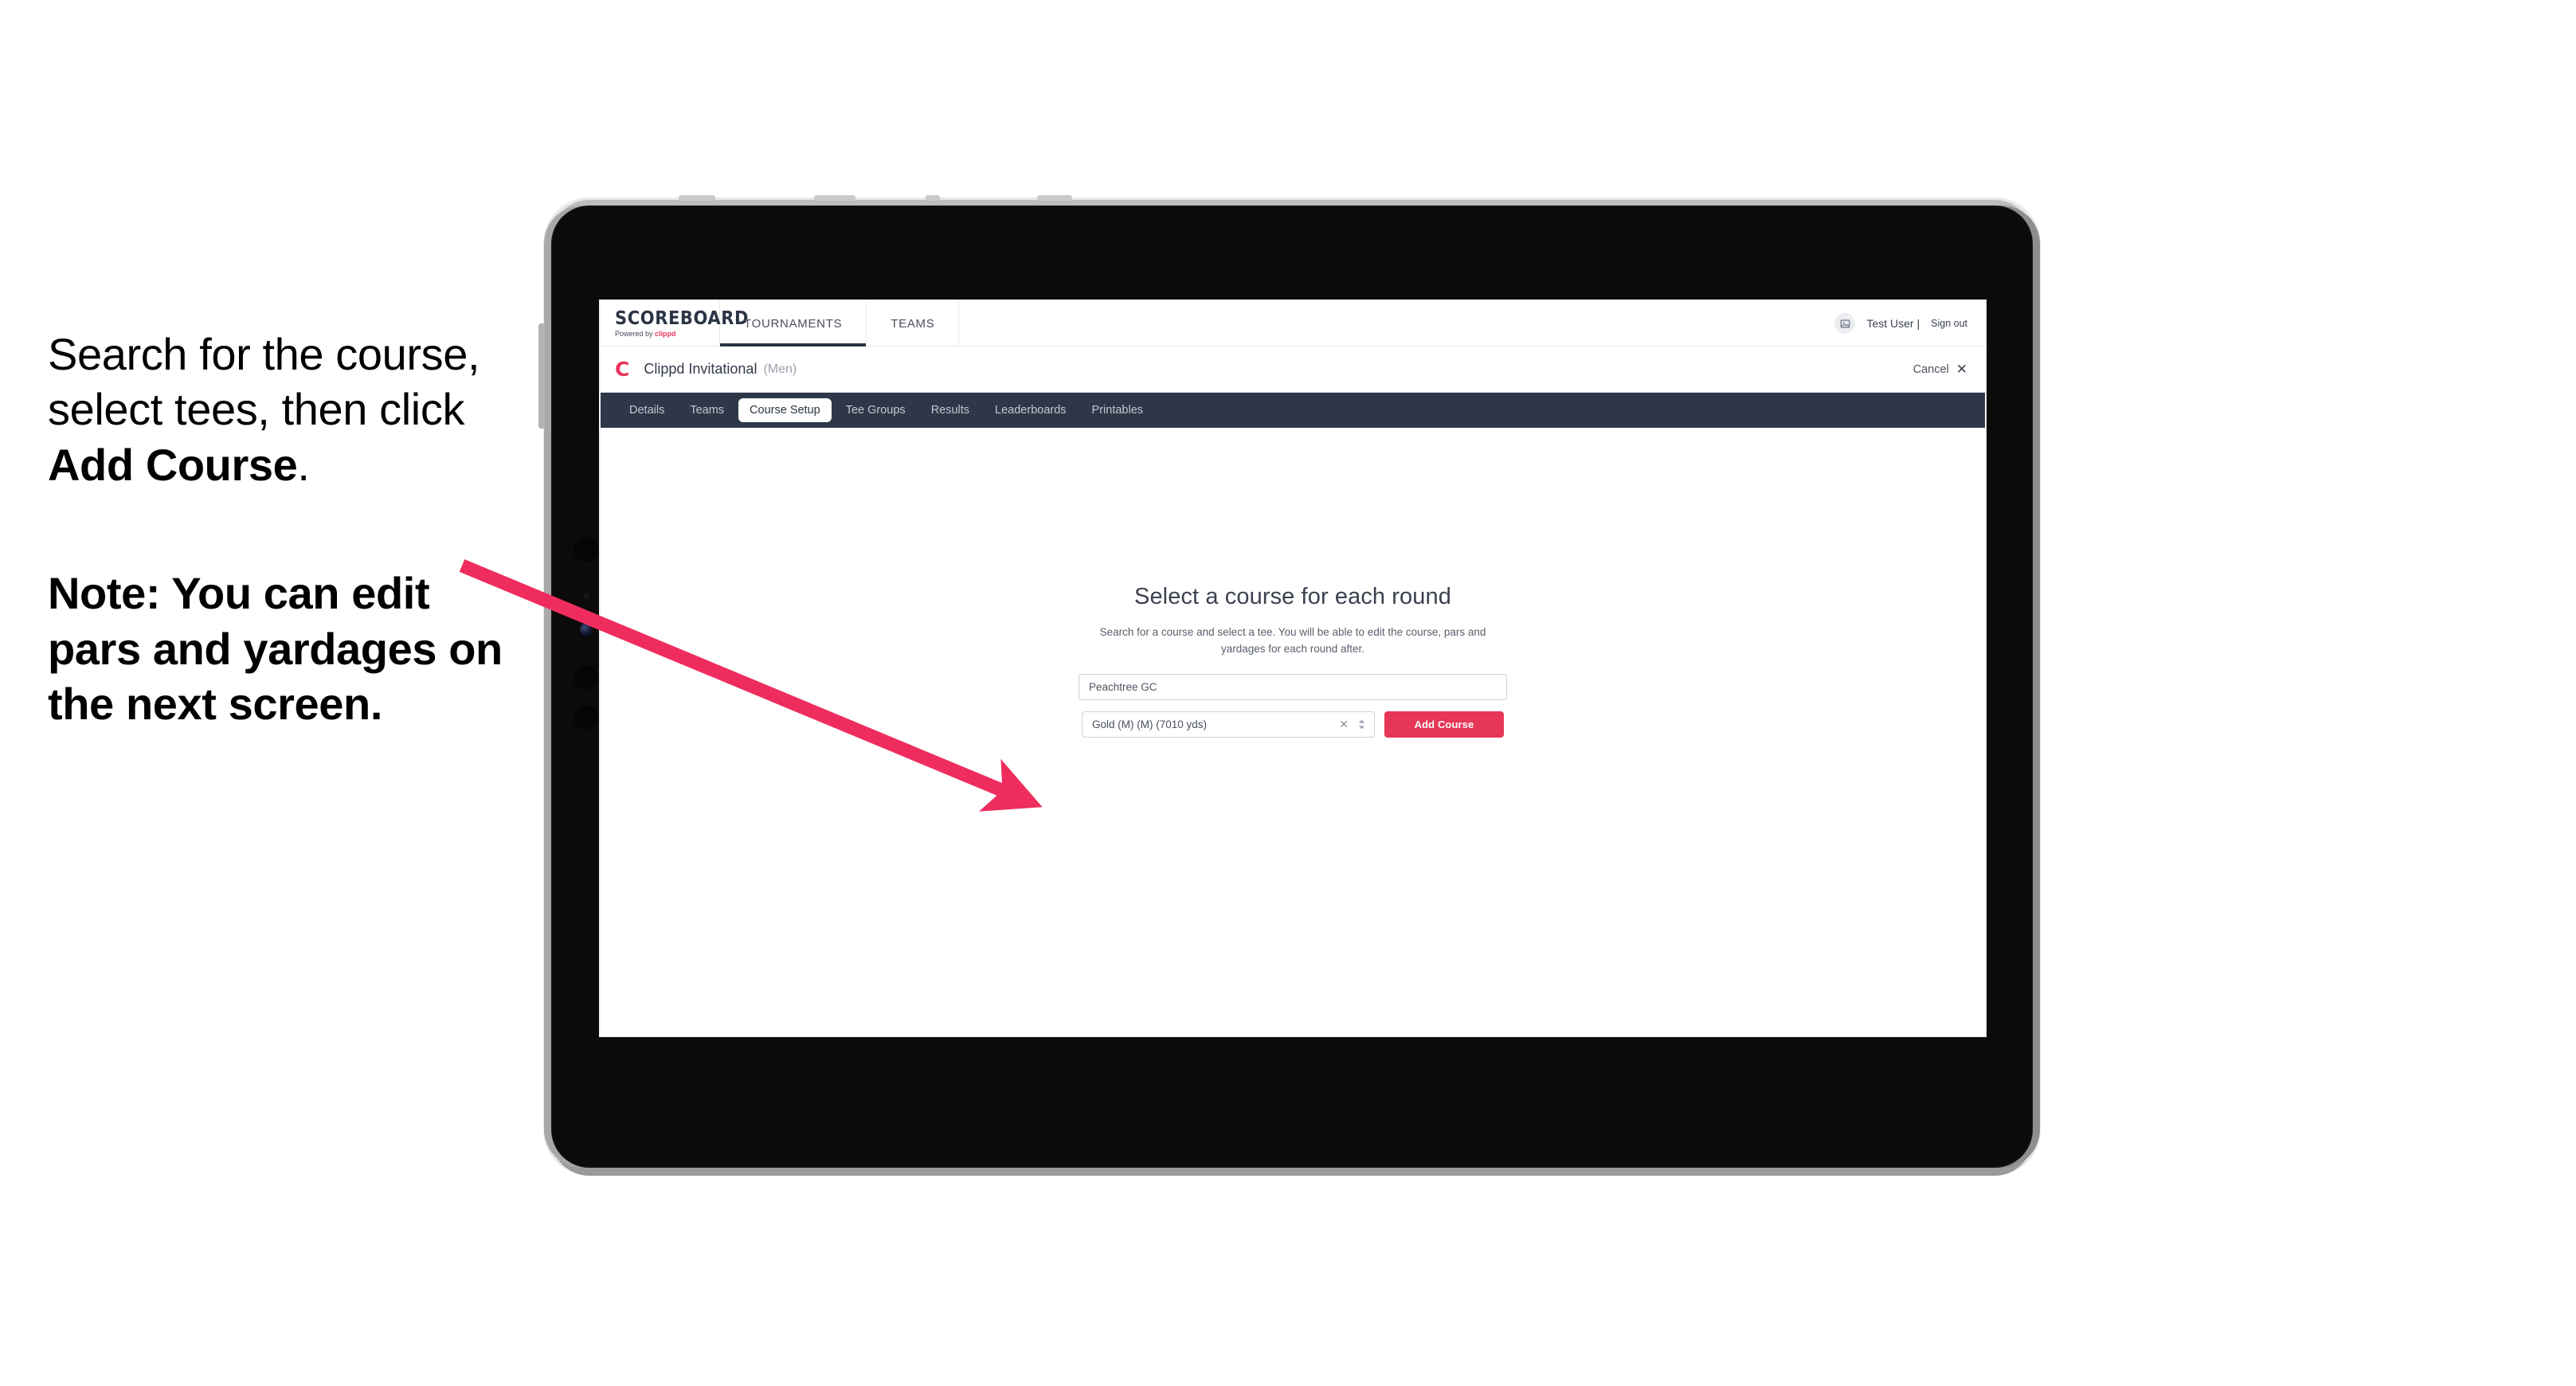 The width and height of the screenshot is (2576, 1386). I want to click on topnav-item-tournaments: TOURNAMENTS, so click(793, 323).